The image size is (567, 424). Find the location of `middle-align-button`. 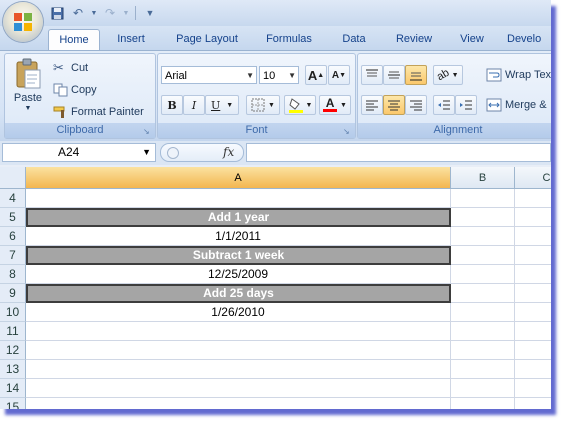

middle-align-button is located at coordinates (394, 75).